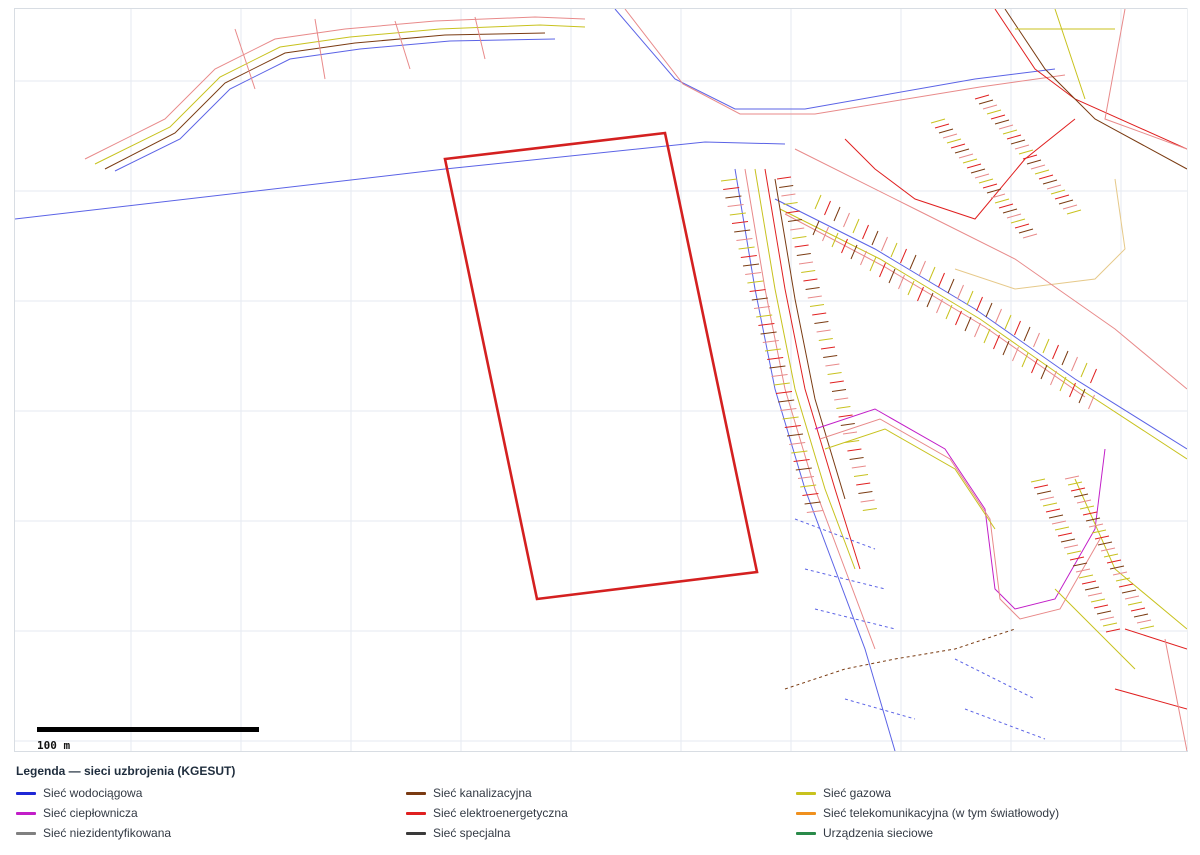 The image size is (1200, 855). What do you see at coordinates (1193, 379) in the screenshot?
I see `side-panel-edge` at bounding box center [1193, 379].